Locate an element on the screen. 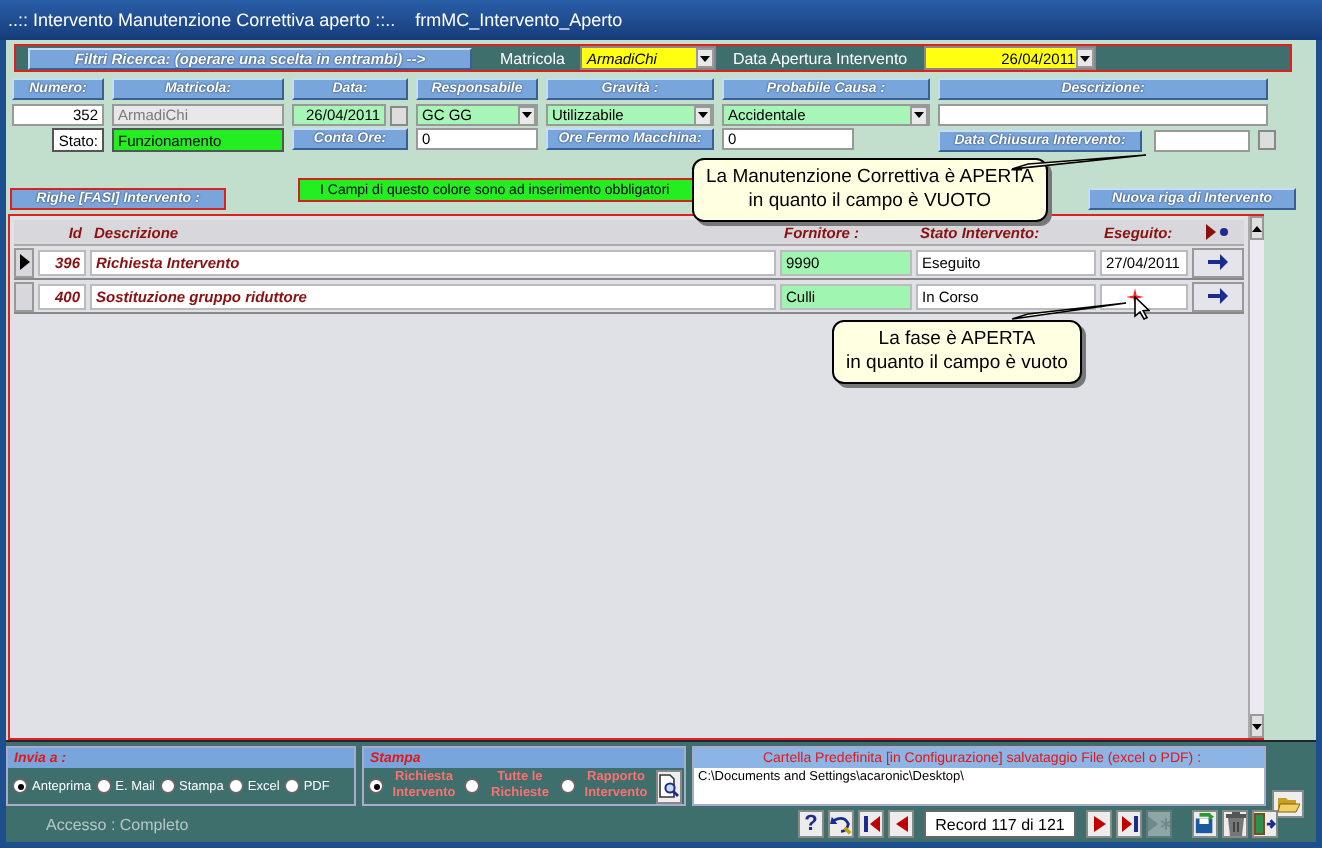 The image size is (1322, 848). next-icon is located at coordinates (1099, 824).